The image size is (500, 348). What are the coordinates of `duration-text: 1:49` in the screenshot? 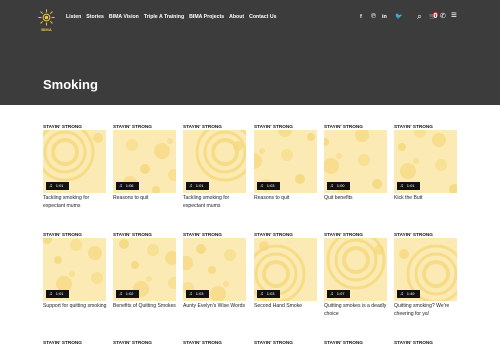 It's located at (410, 293).